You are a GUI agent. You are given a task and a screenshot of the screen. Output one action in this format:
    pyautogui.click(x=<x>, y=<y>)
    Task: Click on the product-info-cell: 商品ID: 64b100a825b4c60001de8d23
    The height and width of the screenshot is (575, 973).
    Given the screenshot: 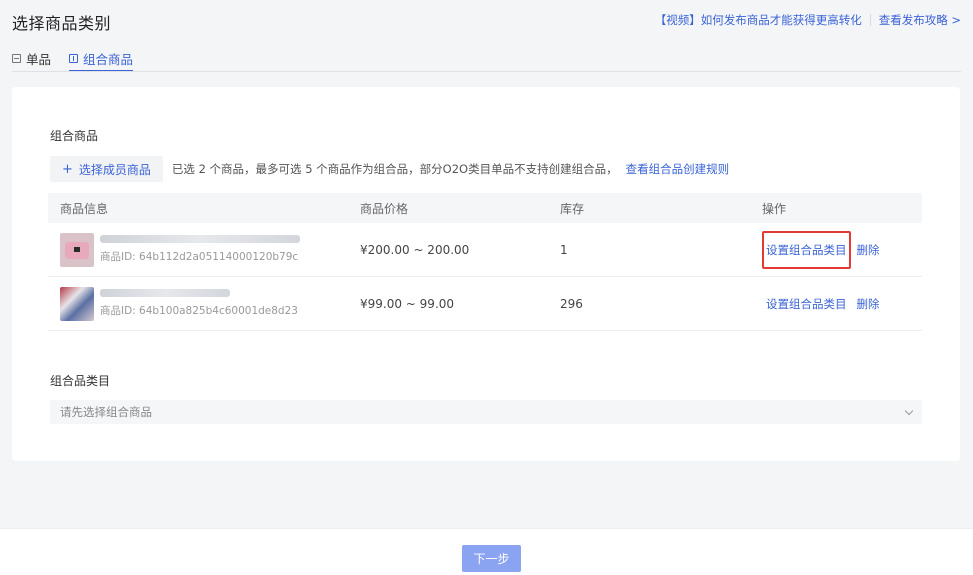 What is the action you would take?
    pyautogui.click(x=204, y=303)
    